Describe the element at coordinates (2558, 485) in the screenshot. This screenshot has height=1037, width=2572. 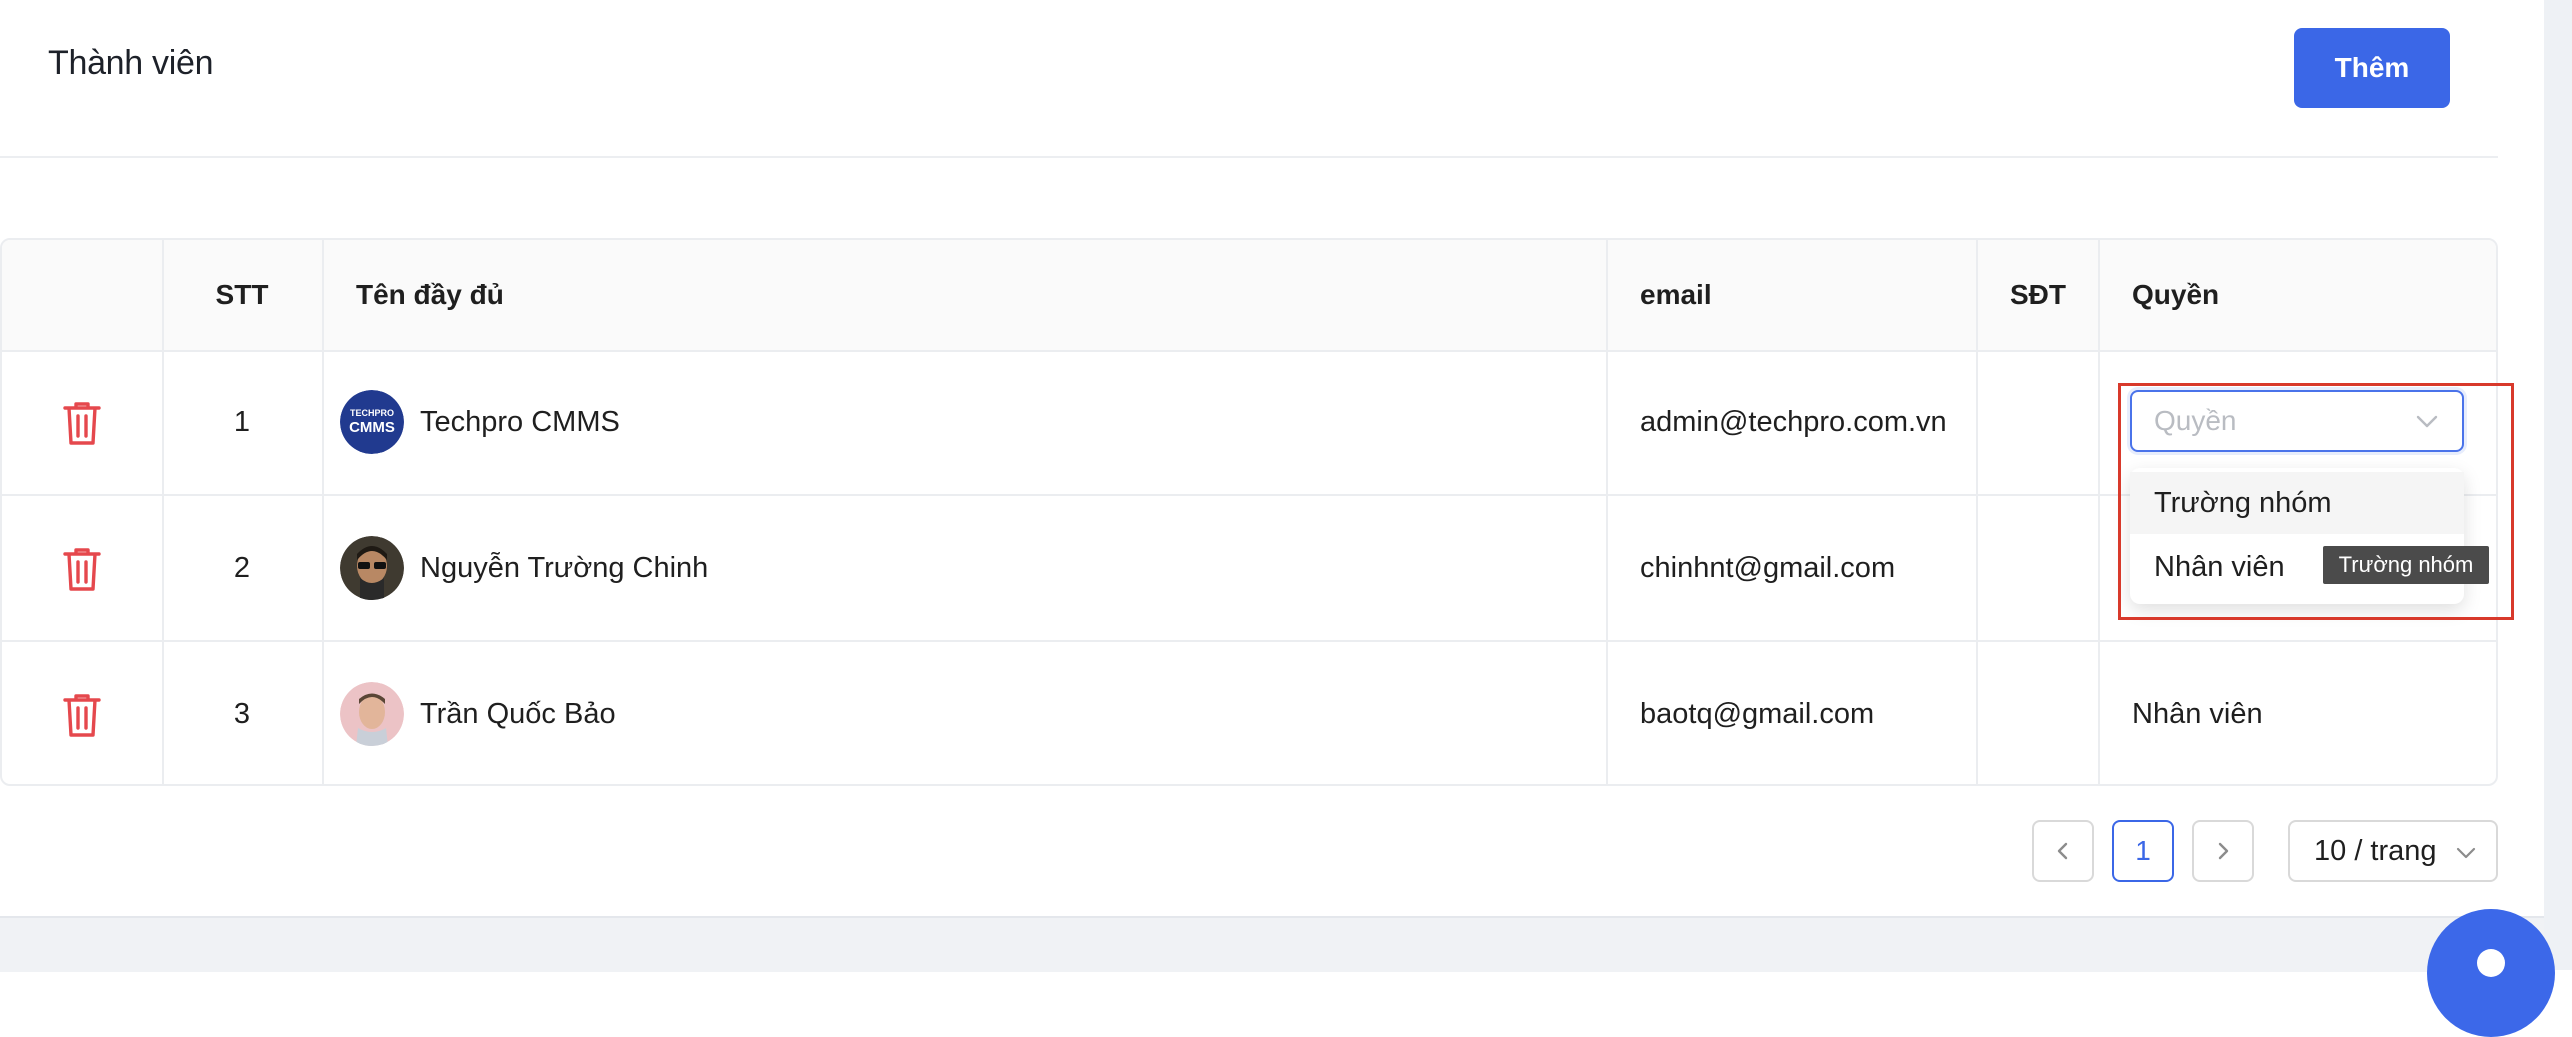
I see `right-scroll-area` at that location.